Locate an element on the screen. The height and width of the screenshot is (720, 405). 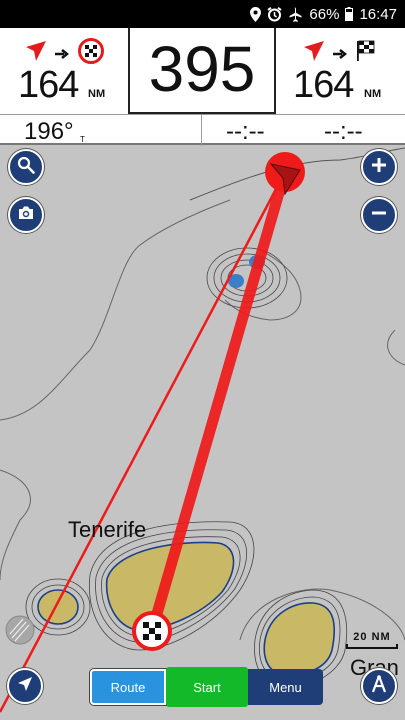
dashboard-bottom-row: 196° T --:-- --:-- is located at coordinates (202, 130).